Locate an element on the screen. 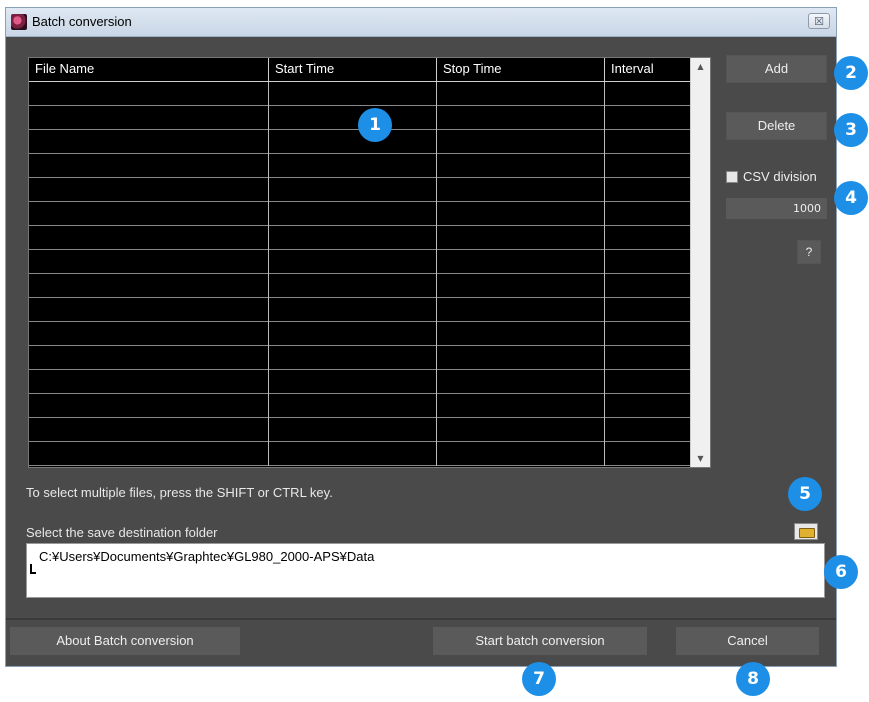 The width and height of the screenshot is (869, 702). column-header-interval: Interval is located at coordinates (648, 69).